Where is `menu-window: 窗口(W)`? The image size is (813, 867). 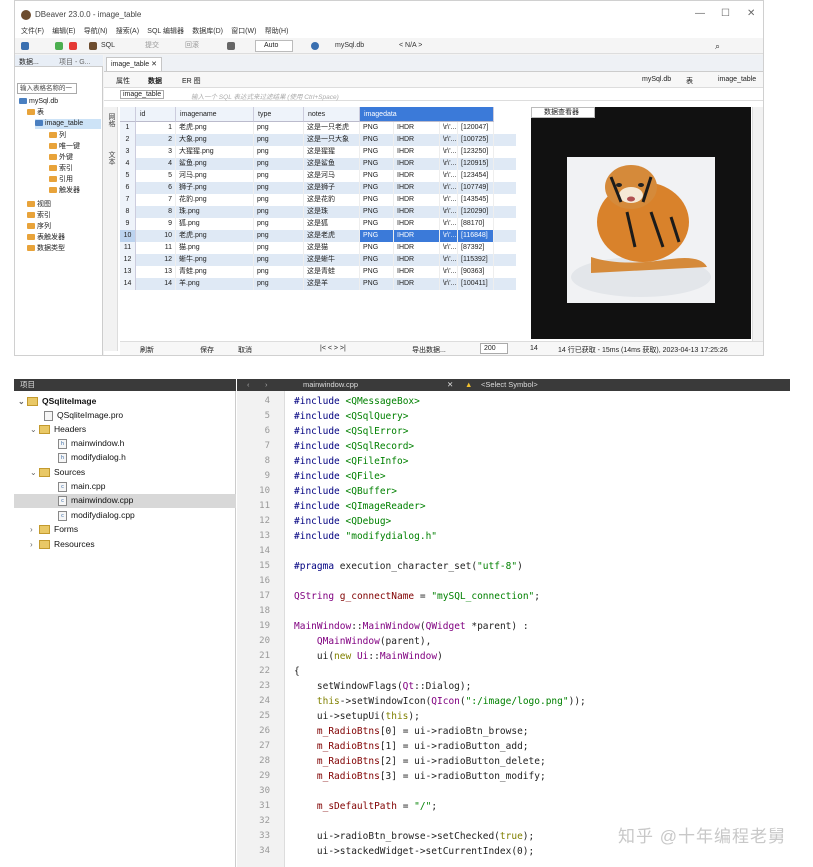
menu-window: 窗口(W) is located at coordinates (243, 31).